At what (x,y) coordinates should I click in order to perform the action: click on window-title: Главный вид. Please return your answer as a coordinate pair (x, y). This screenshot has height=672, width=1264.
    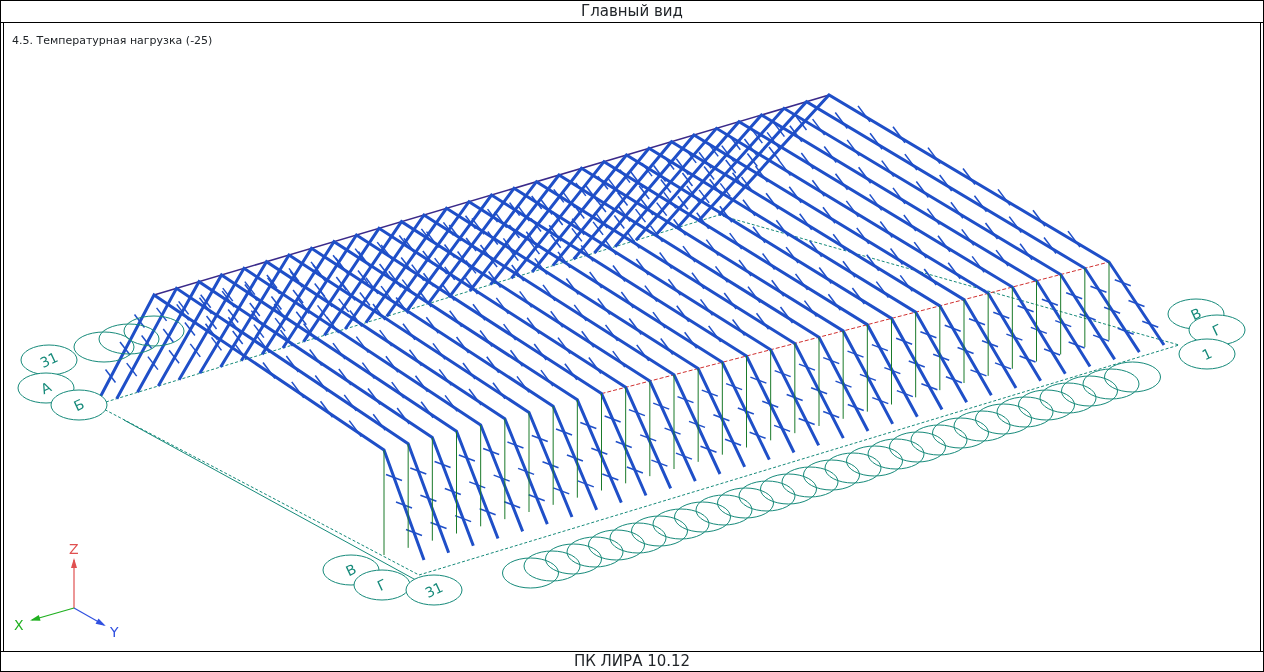
    Looking at the image, I should click on (632, 11).